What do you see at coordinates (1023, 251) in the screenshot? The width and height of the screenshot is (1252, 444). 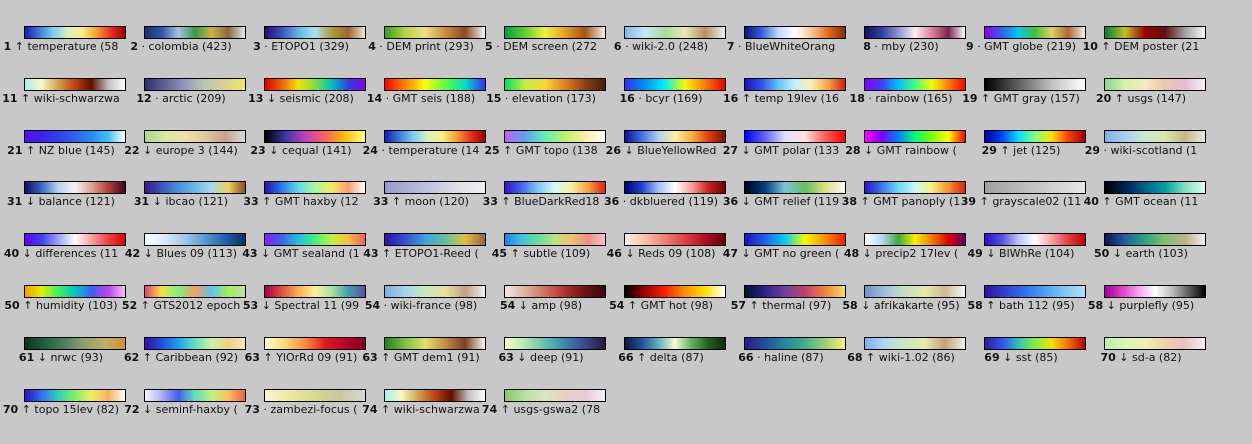 I see `palette-item: 49 ↓ BlWhRe (104)` at bounding box center [1023, 251].